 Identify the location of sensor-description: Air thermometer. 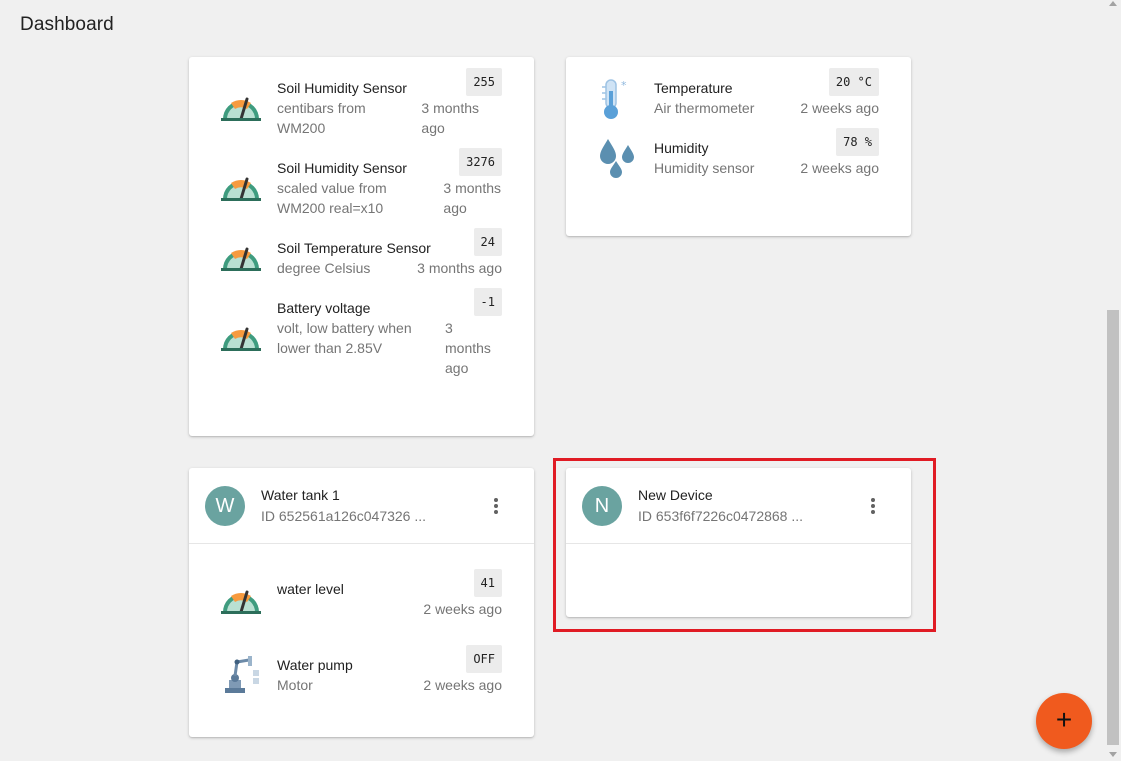
(704, 108).